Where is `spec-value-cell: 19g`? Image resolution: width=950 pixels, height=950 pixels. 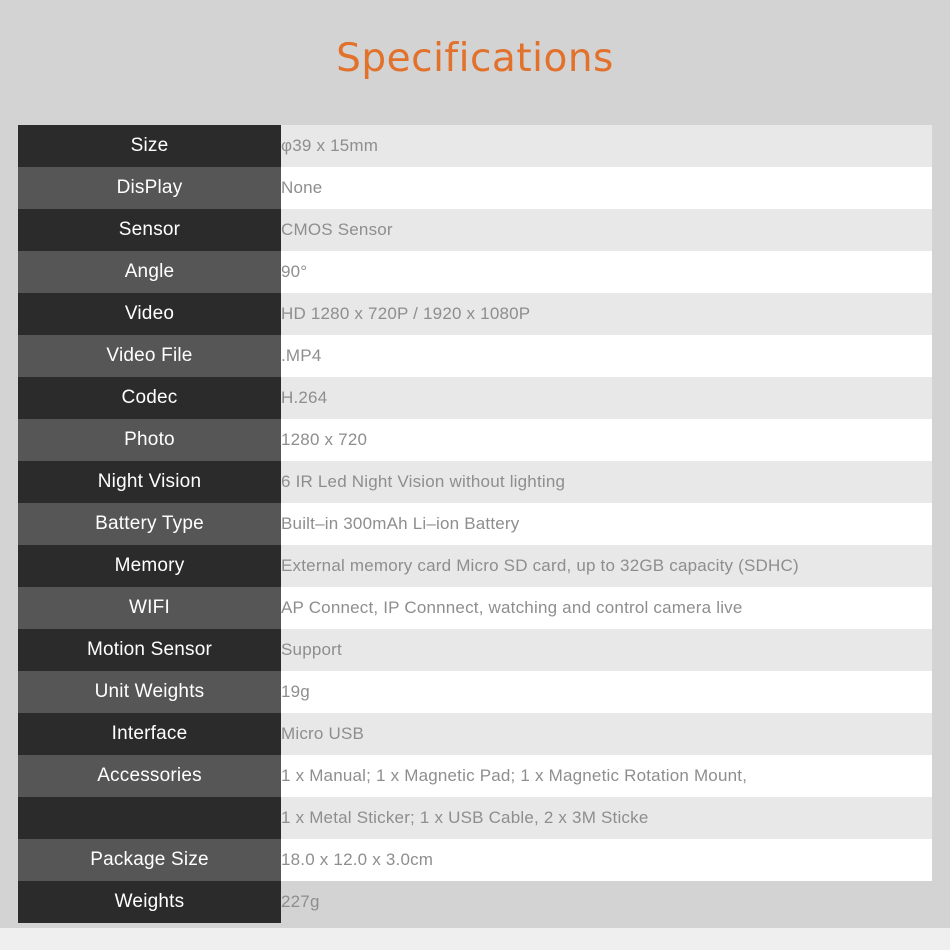 spec-value-cell: 19g is located at coordinates (606, 692).